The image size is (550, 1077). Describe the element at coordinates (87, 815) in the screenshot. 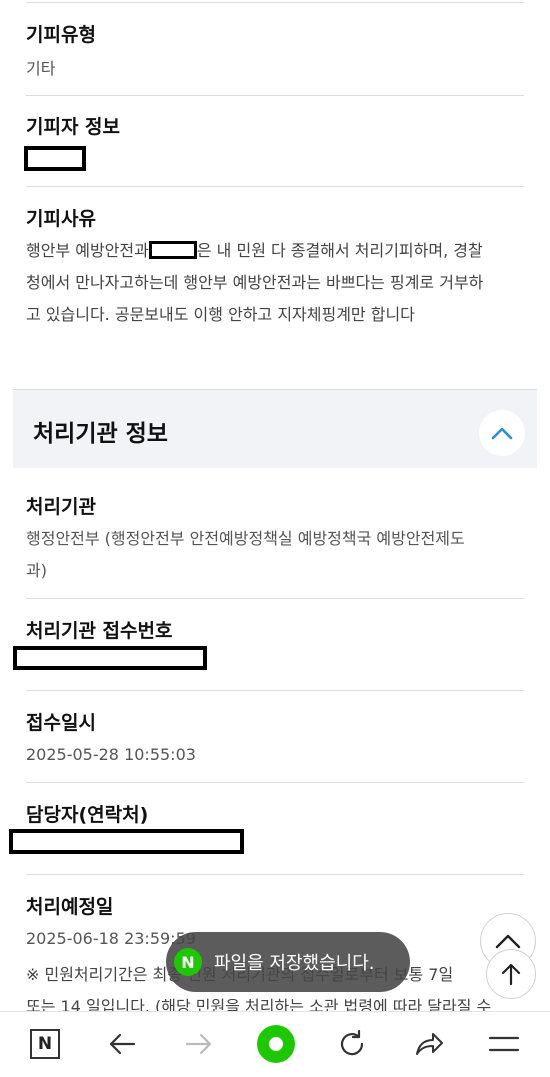

I see `manager-label: 담당자(연락처)` at that location.